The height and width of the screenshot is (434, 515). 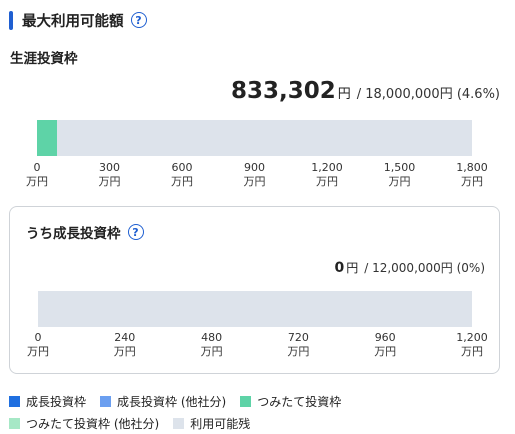 What do you see at coordinates (220, 423) in the screenshot?
I see `legend-label: 利用可能残` at bounding box center [220, 423].